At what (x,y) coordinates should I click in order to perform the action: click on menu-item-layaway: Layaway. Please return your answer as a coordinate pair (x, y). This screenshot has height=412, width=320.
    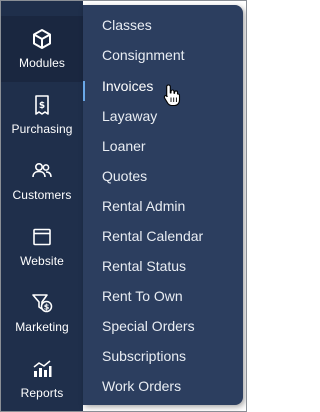
    Looking at the image, I should click on (129, 116).